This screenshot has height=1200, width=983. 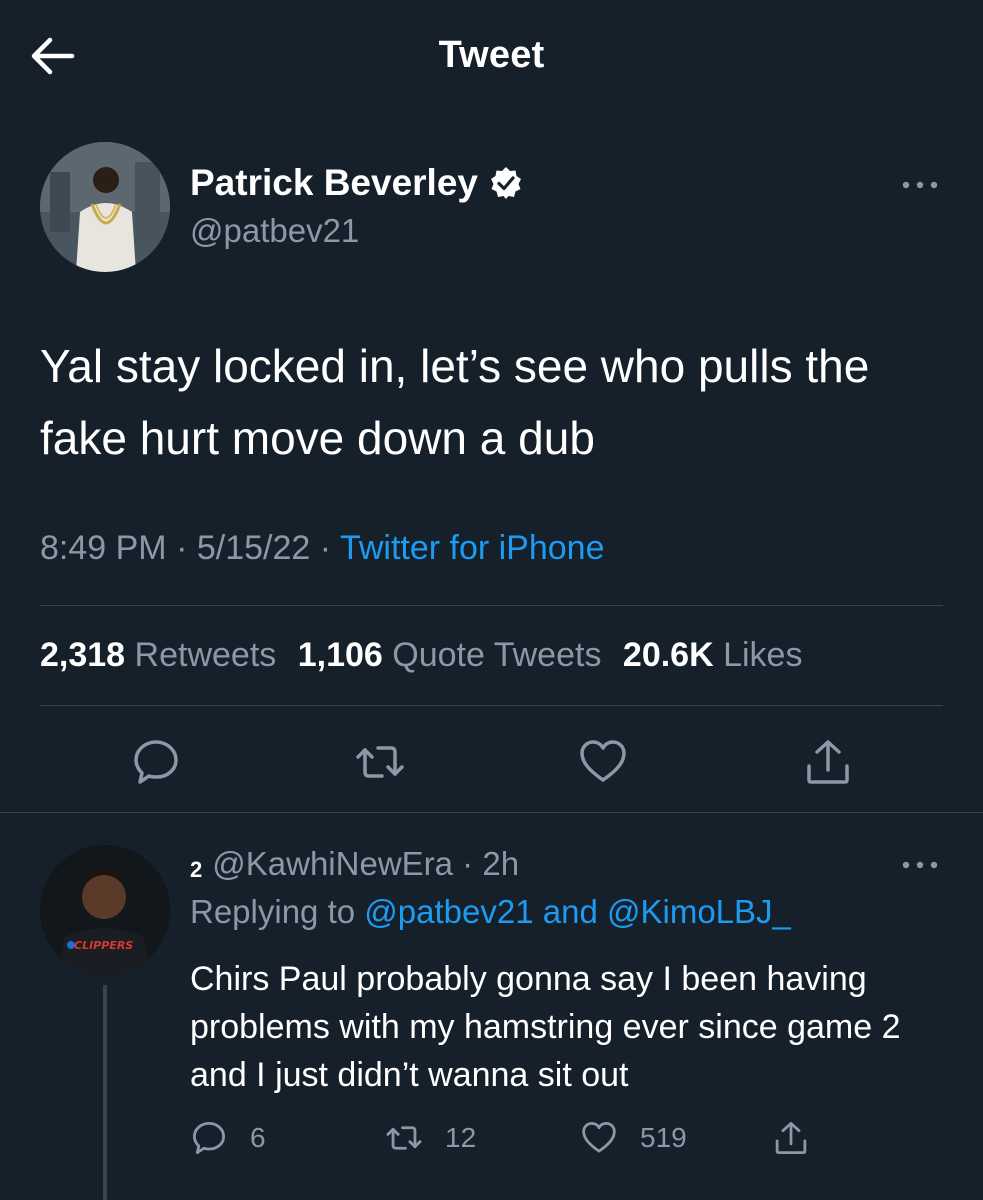 I want to click on tweet-source-link: Twitter for iPhone, so click(x=472, y=548).